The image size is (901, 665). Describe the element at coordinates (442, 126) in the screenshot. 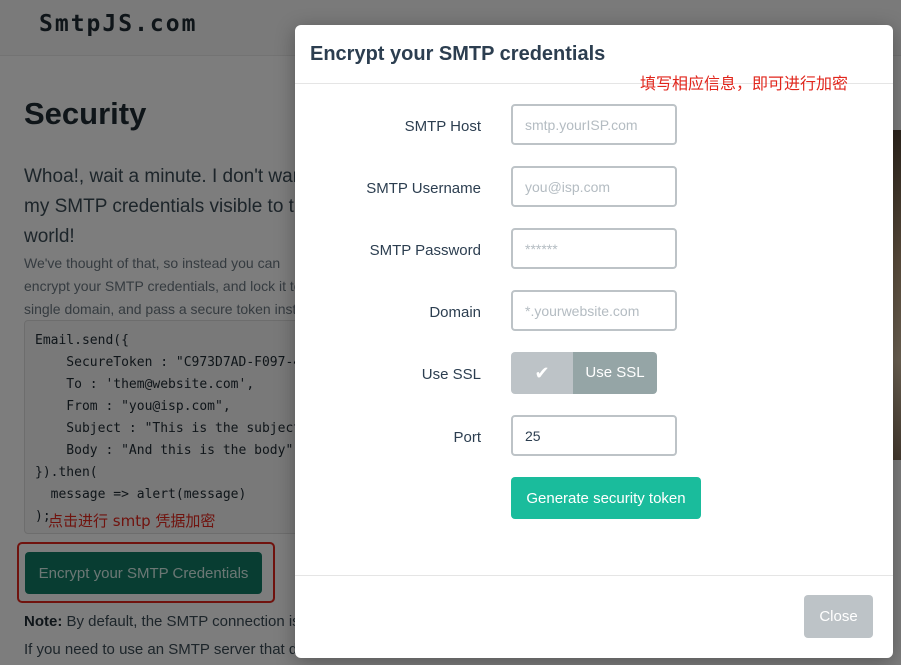

I see `smtp-host-label: SMTP Host` at that location.